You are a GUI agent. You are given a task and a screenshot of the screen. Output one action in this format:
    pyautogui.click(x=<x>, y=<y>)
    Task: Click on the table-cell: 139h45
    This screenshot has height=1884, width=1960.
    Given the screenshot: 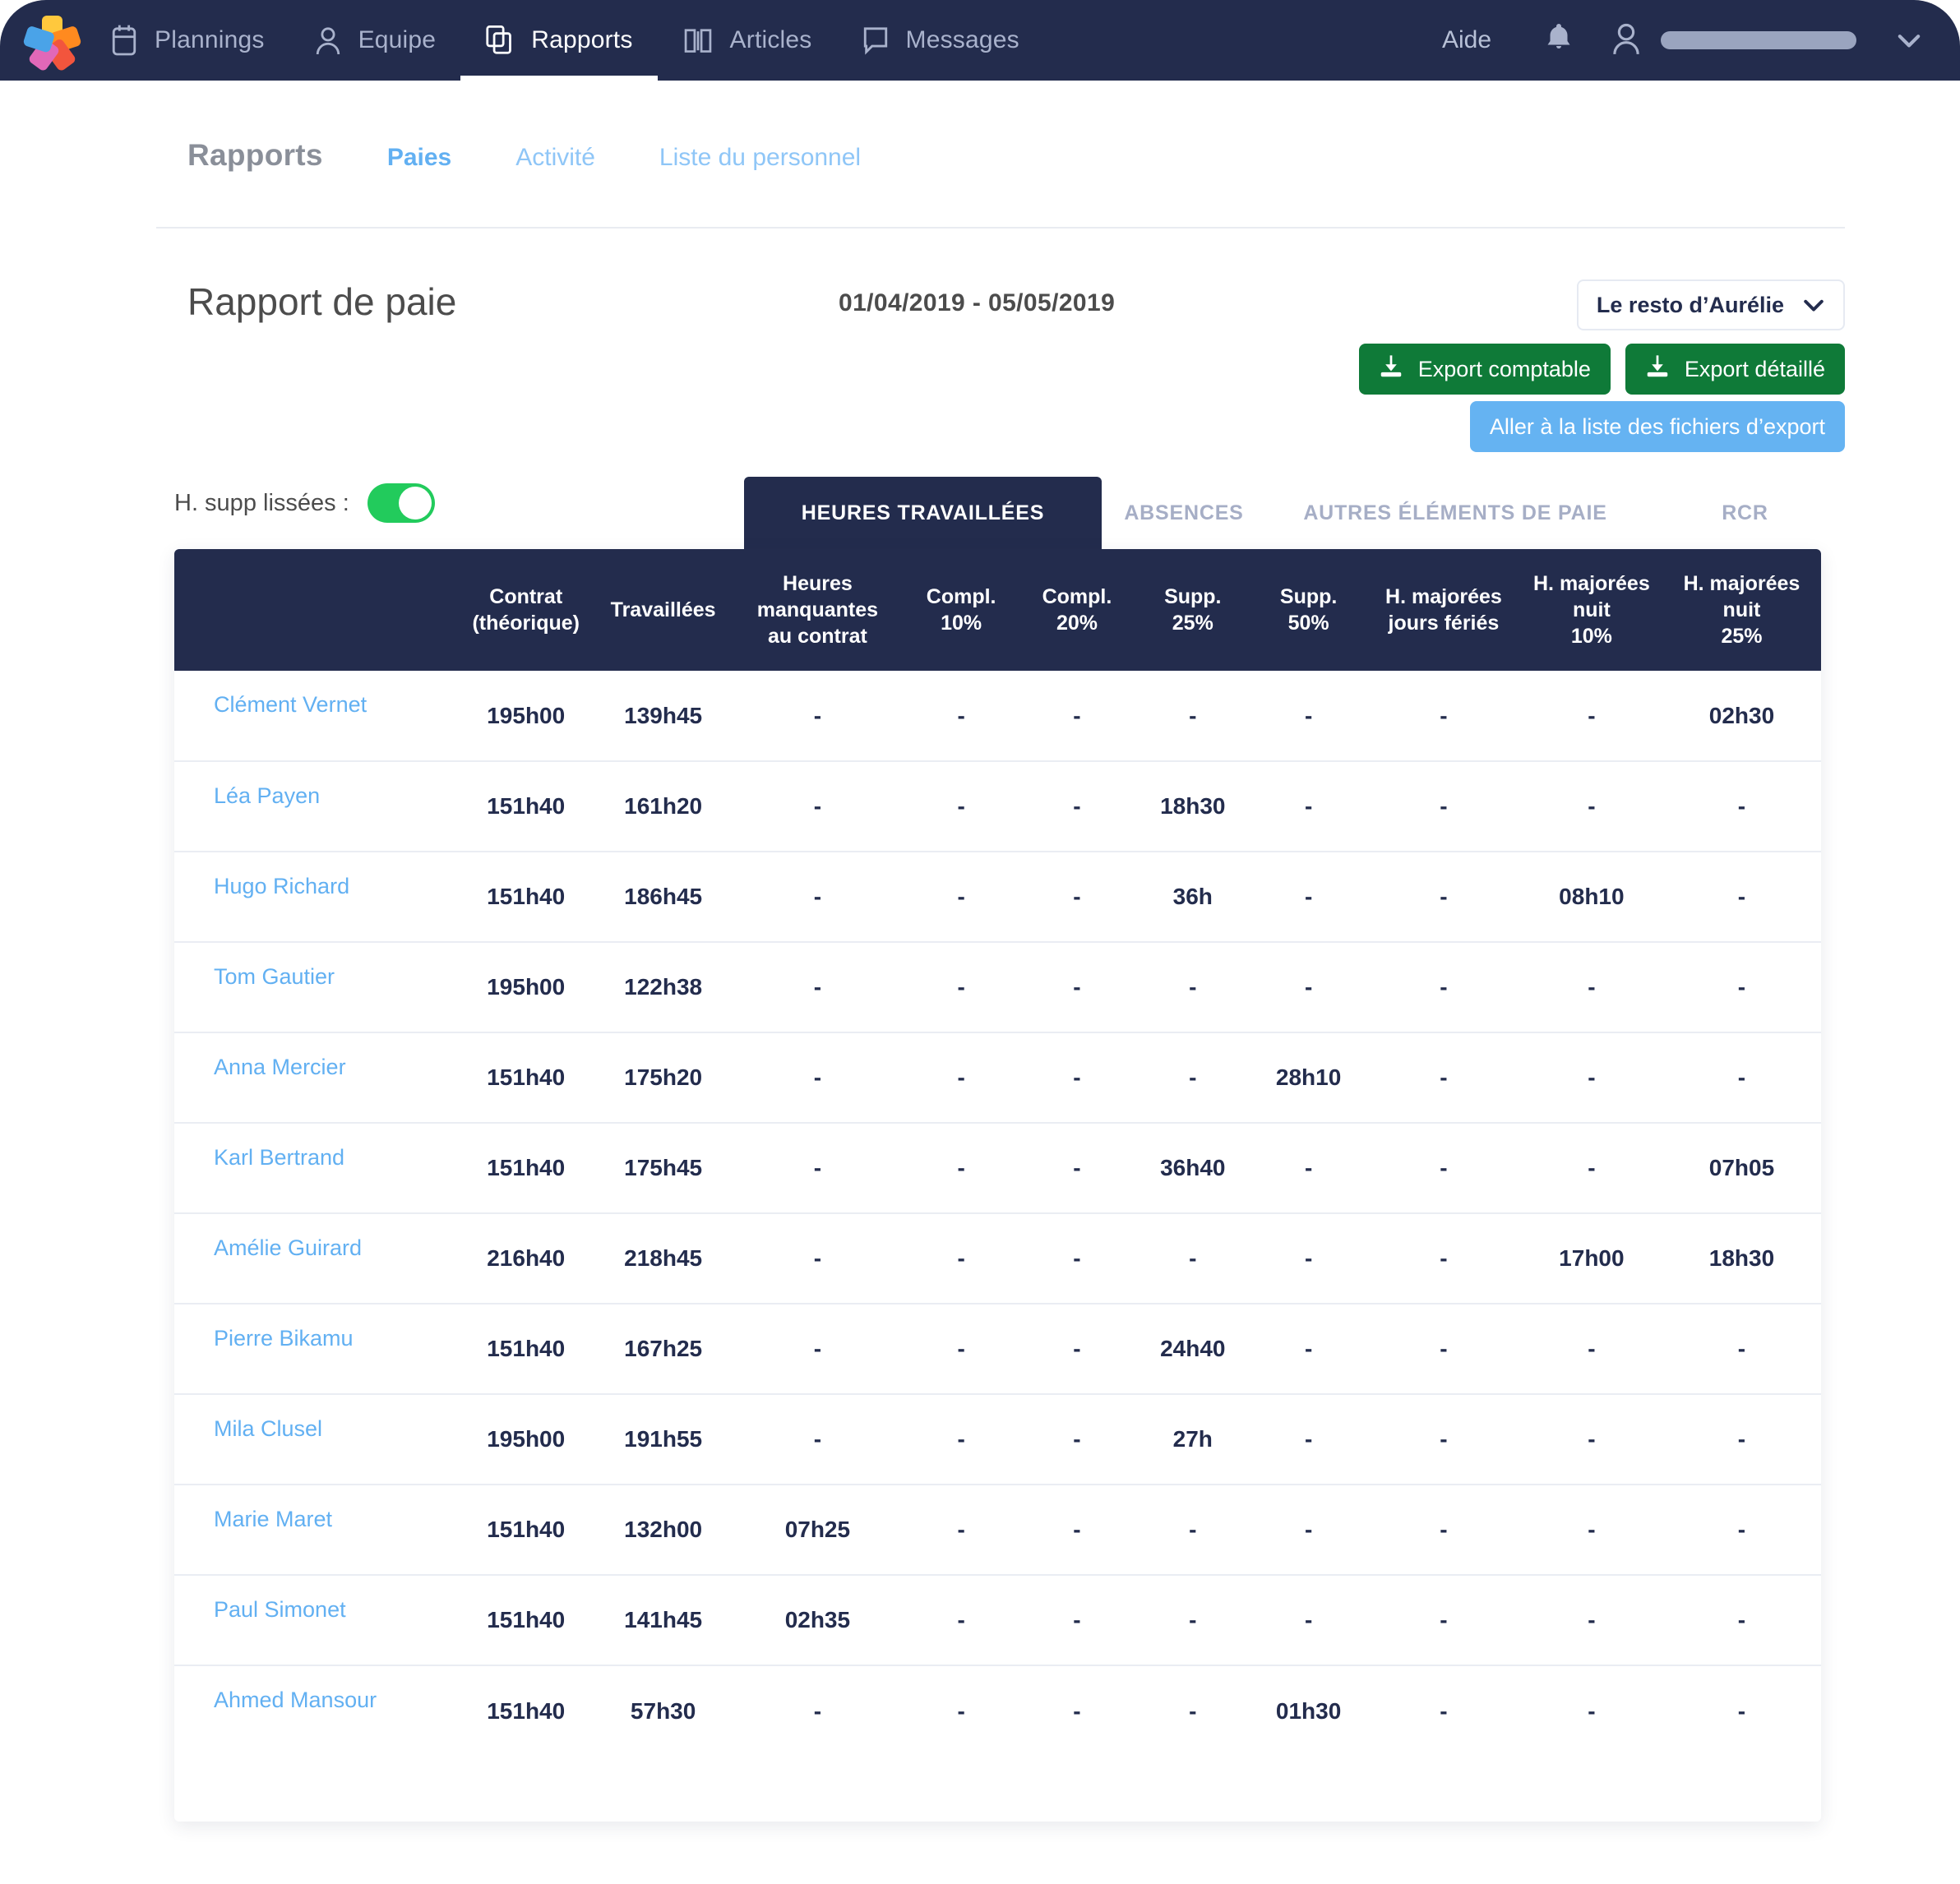 What is the action you would take?
    pyautogui.click(x=663, y=715)
    